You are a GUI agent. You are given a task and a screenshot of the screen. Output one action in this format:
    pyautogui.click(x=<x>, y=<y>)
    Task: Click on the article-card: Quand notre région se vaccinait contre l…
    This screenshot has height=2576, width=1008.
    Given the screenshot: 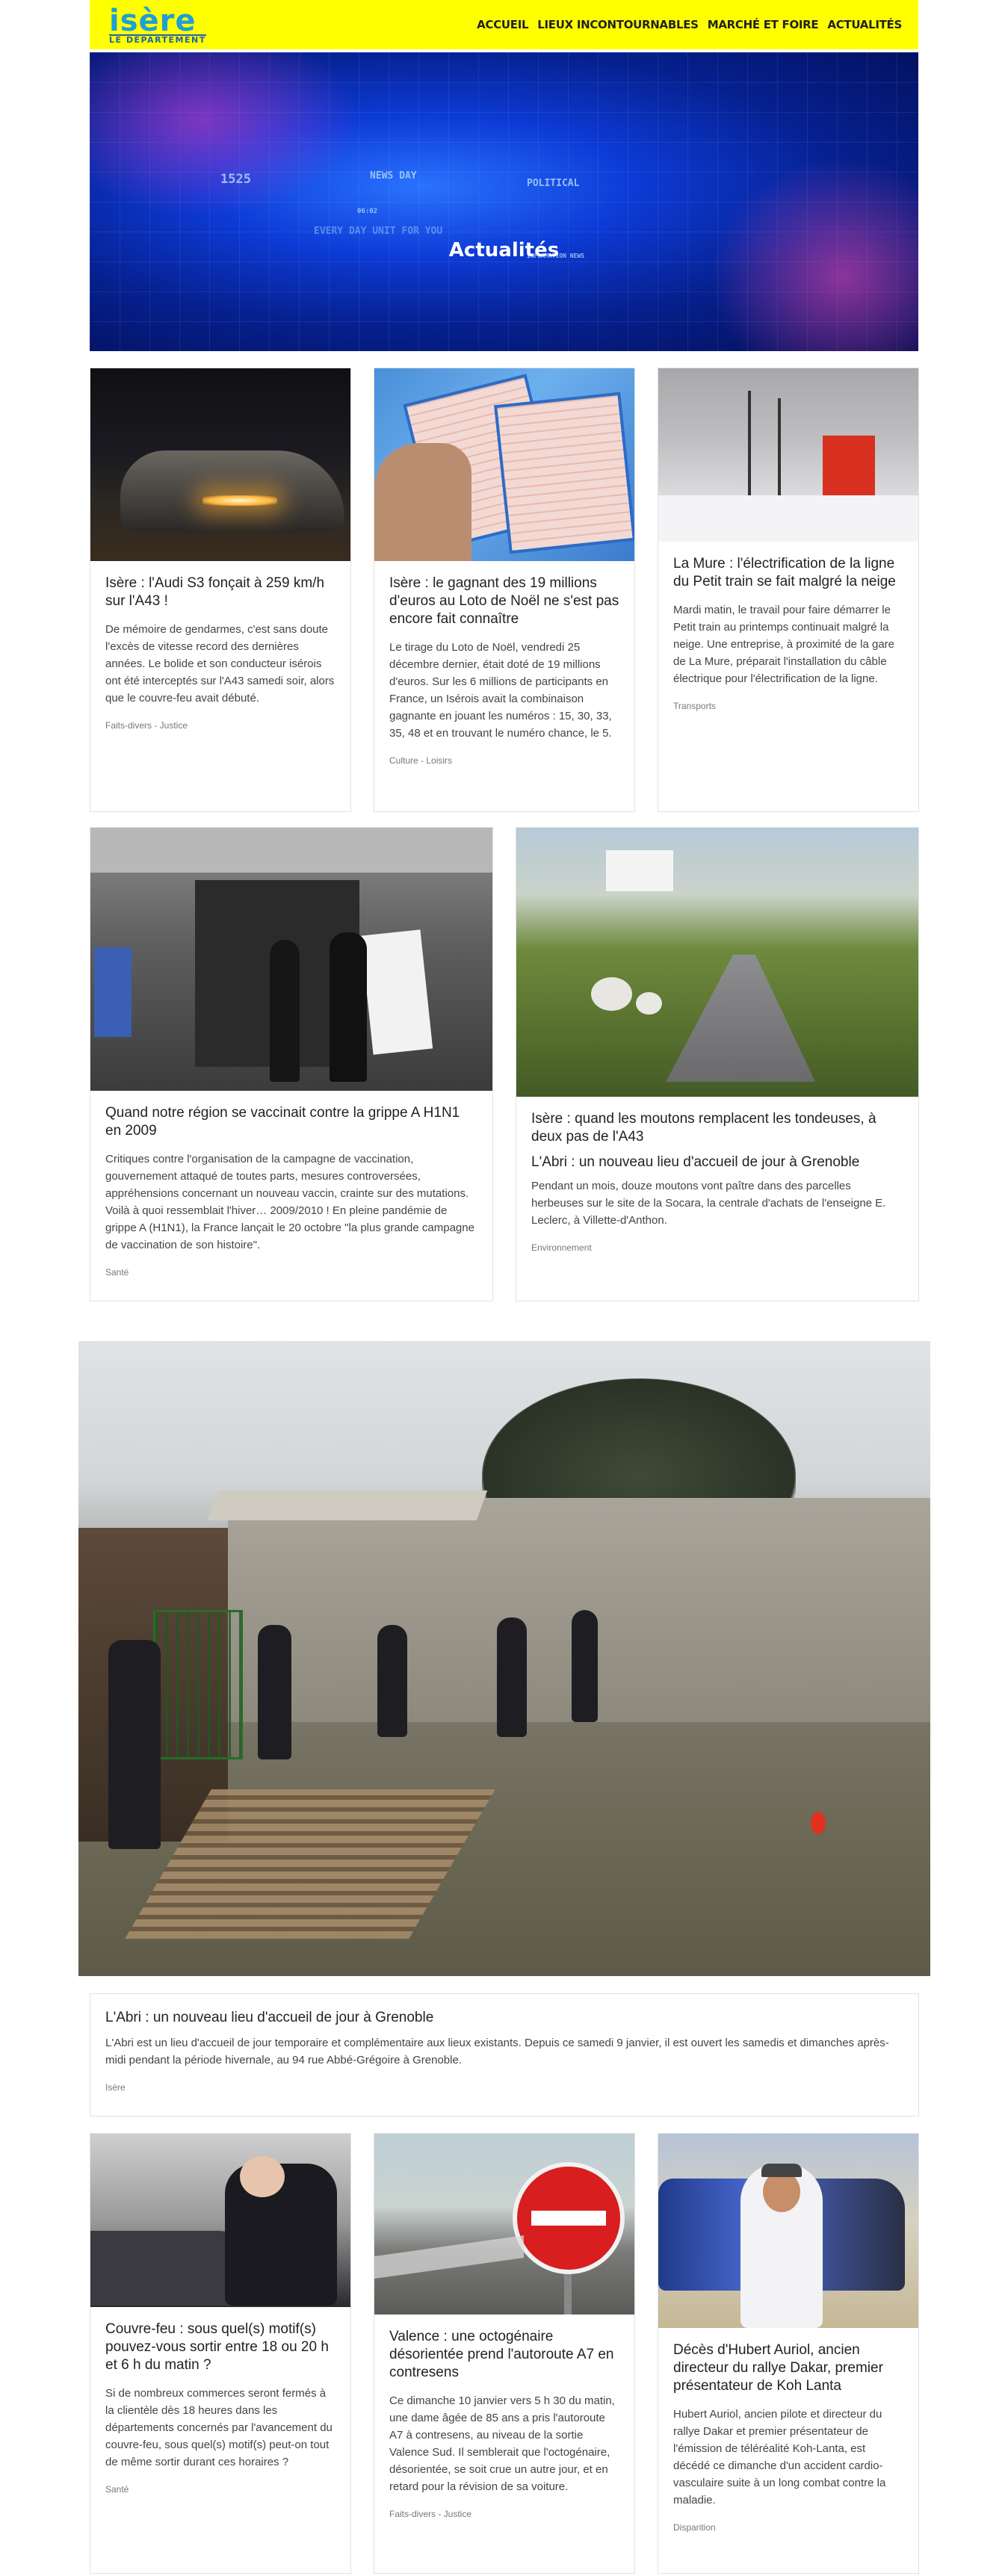 What is the action you would take?
    pyautogui.click(x=291, y=1064)
    